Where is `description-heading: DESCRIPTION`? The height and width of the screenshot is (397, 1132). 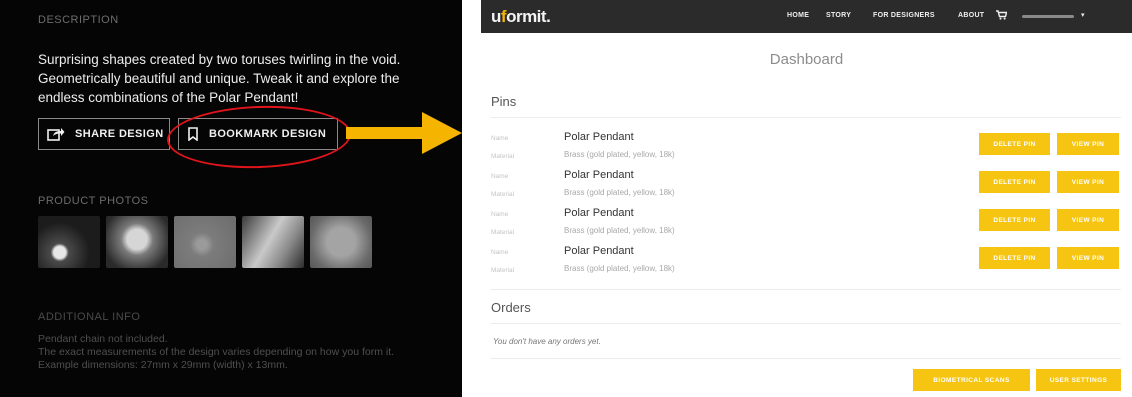
description-heading: DESCRIPTION is located at coordinates (78, 20).